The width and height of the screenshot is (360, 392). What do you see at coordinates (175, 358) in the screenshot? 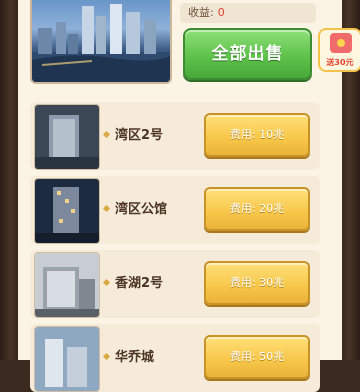
I see `property-row: 华乔城 费用: 50兆` at bounding box center [175, 358].